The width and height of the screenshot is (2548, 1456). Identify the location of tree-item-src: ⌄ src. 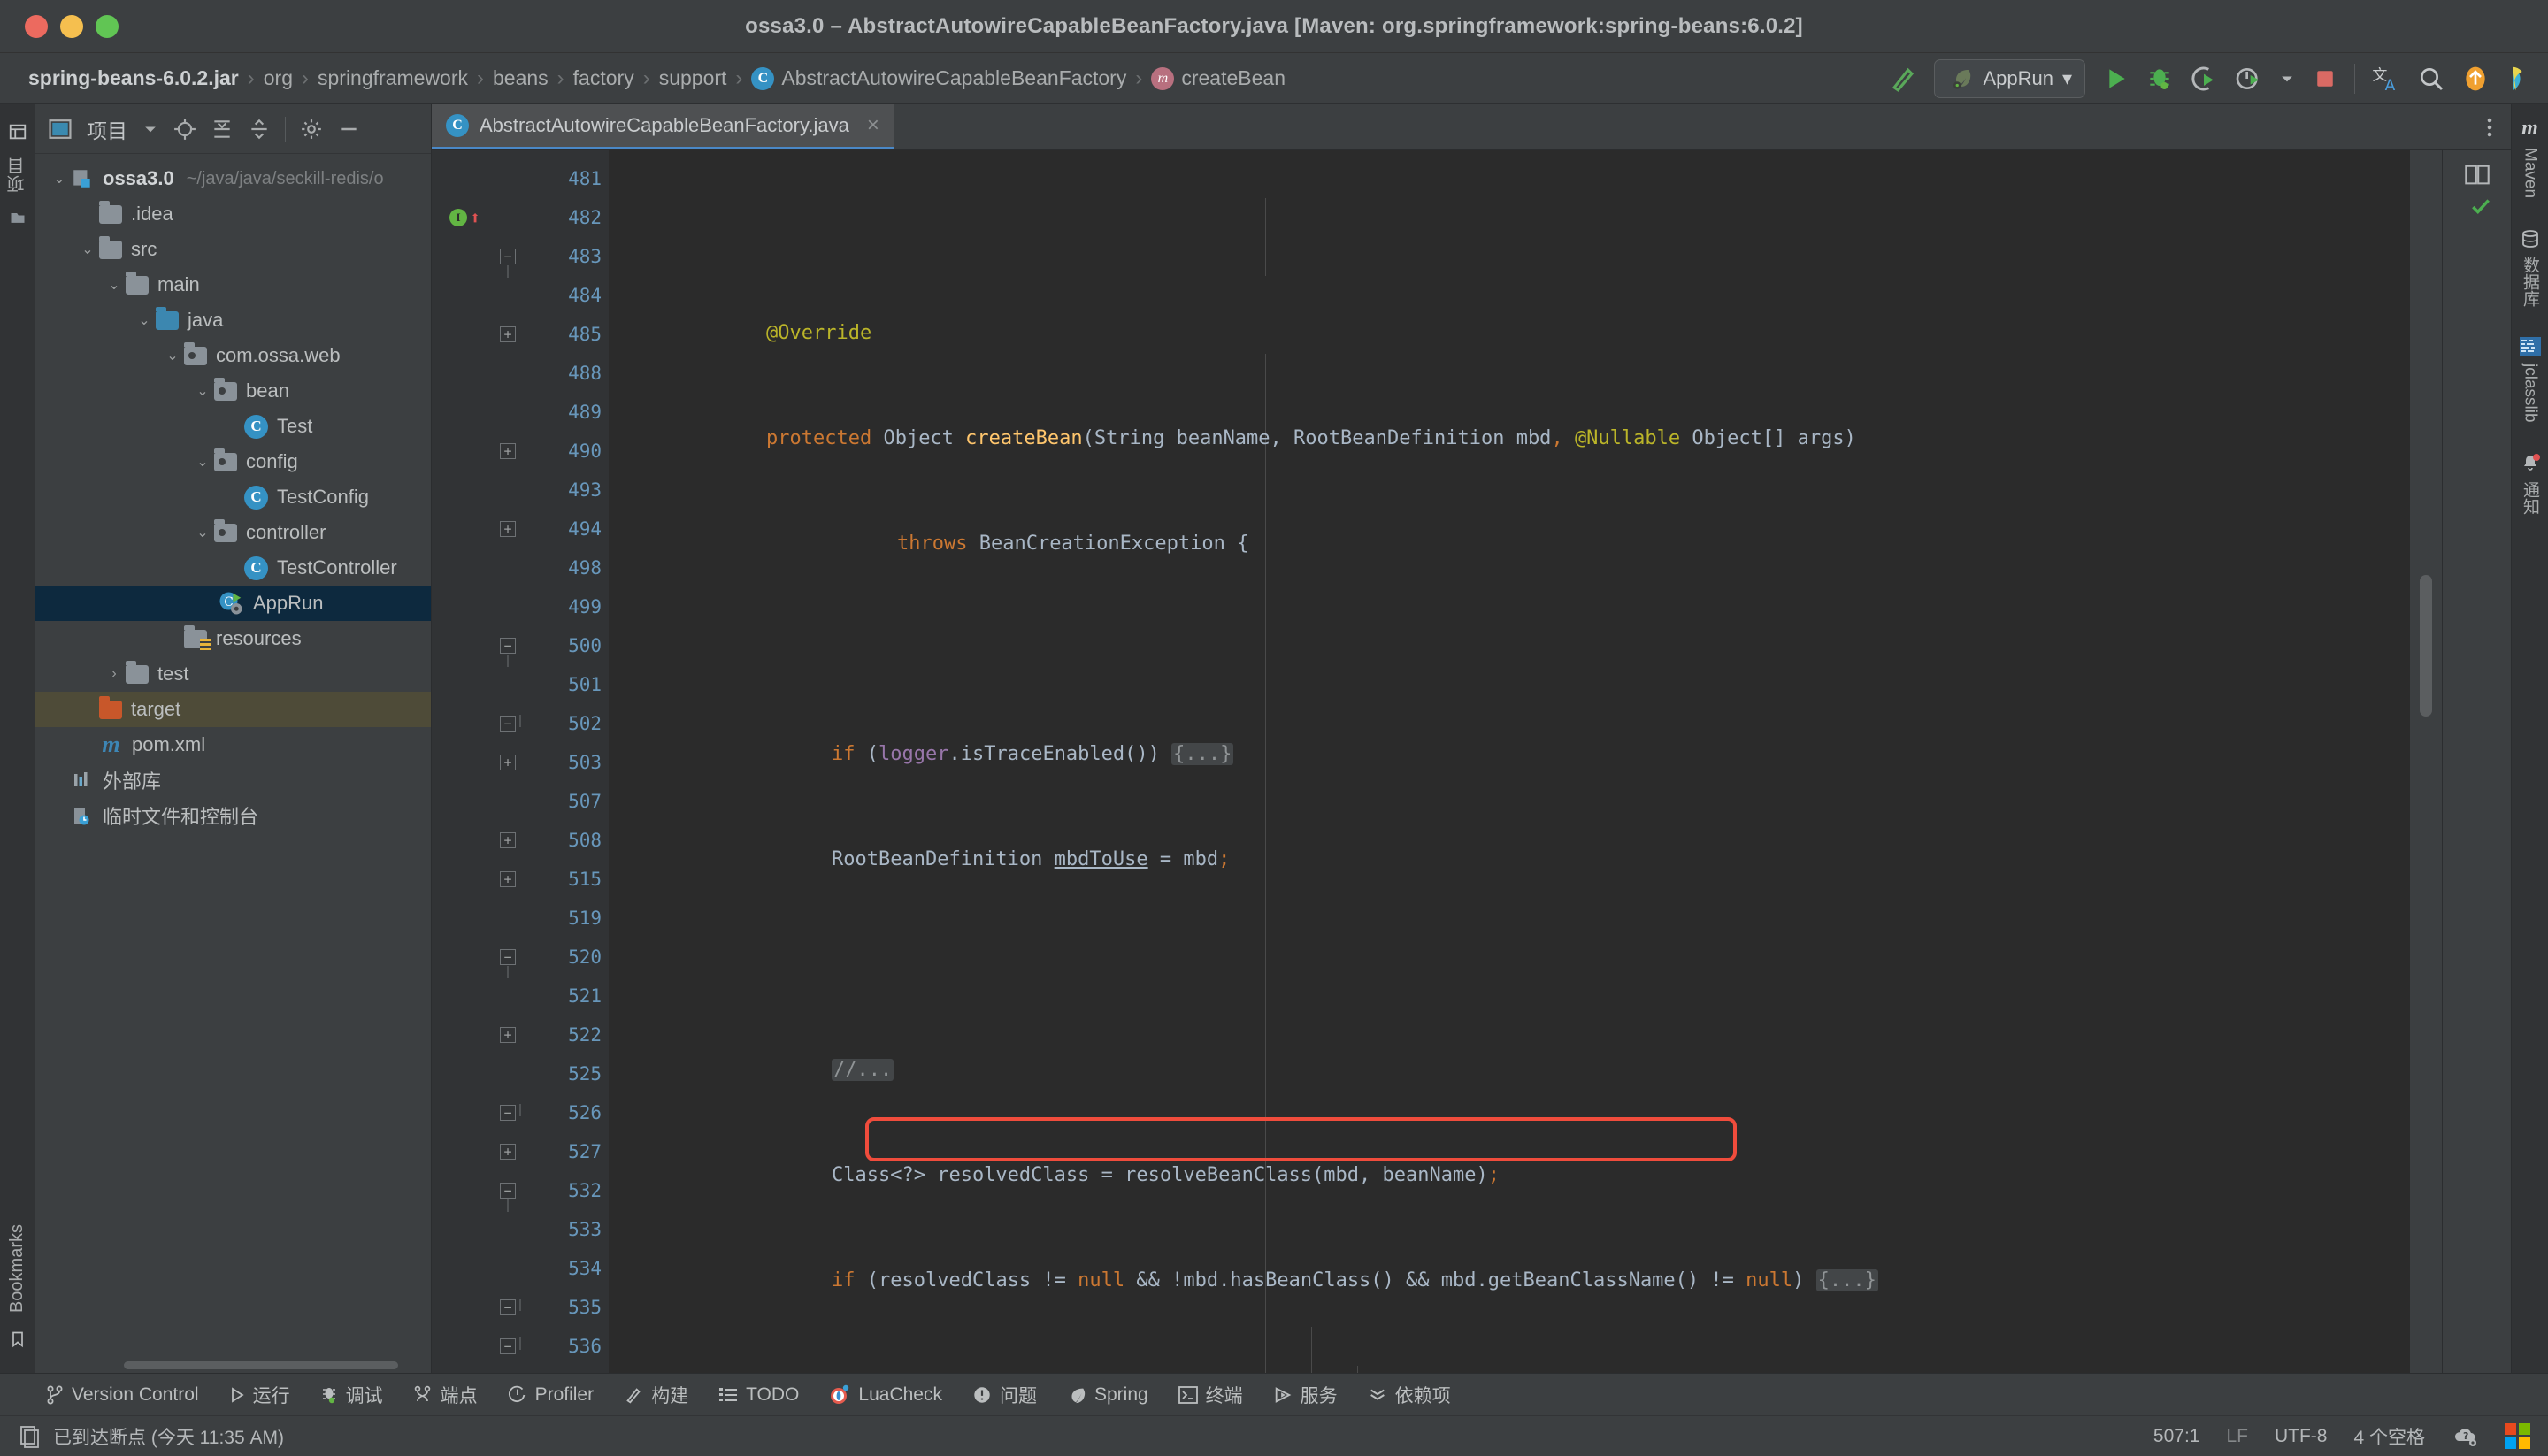
(233, 249).